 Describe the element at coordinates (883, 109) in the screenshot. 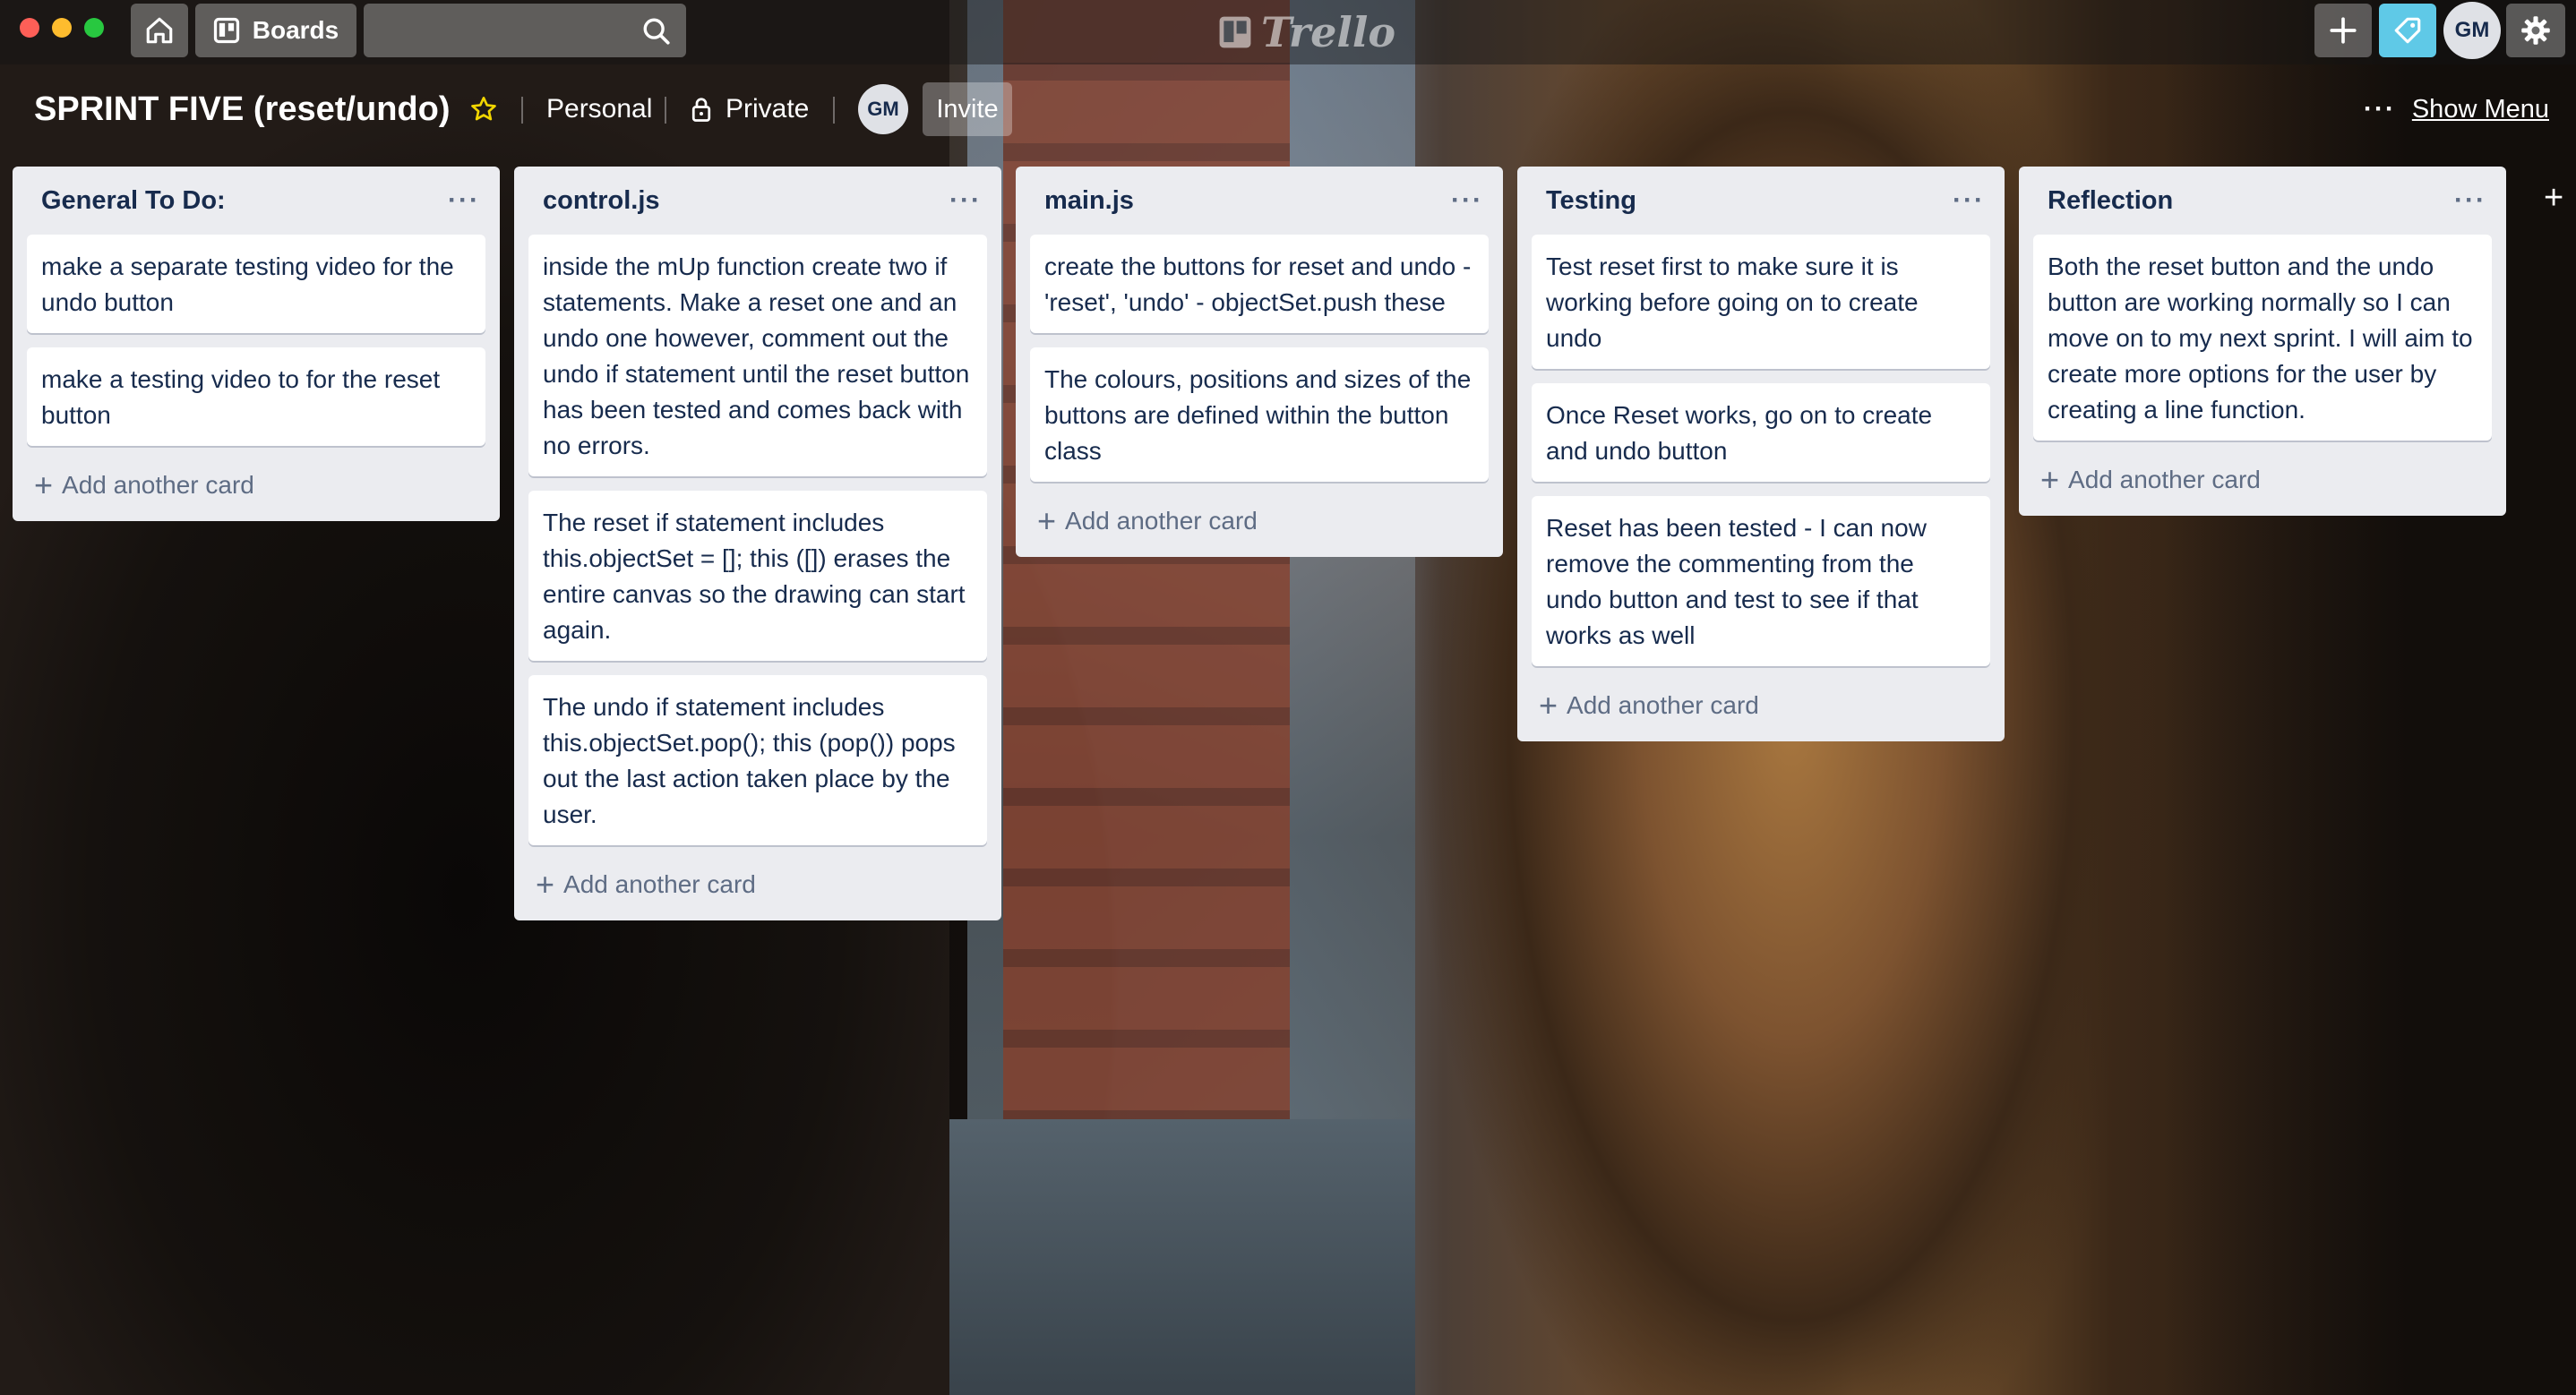

I see `member-avatar: GM` at that location.